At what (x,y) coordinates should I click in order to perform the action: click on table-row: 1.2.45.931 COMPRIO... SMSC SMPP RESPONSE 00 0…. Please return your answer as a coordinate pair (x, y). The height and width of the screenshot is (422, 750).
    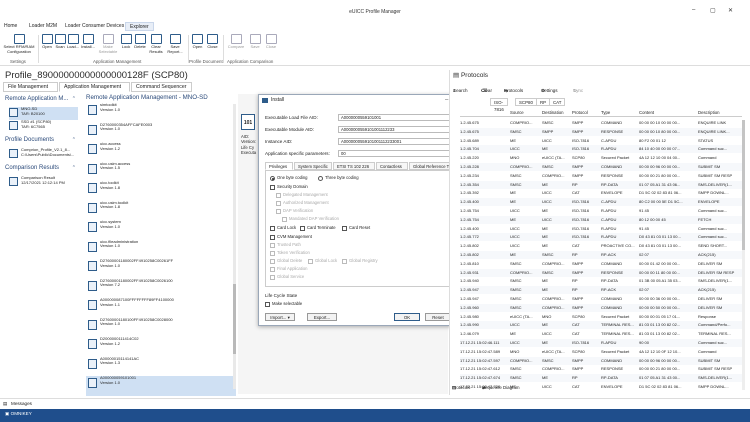
    Looking at the image, I should click on (601, 272).